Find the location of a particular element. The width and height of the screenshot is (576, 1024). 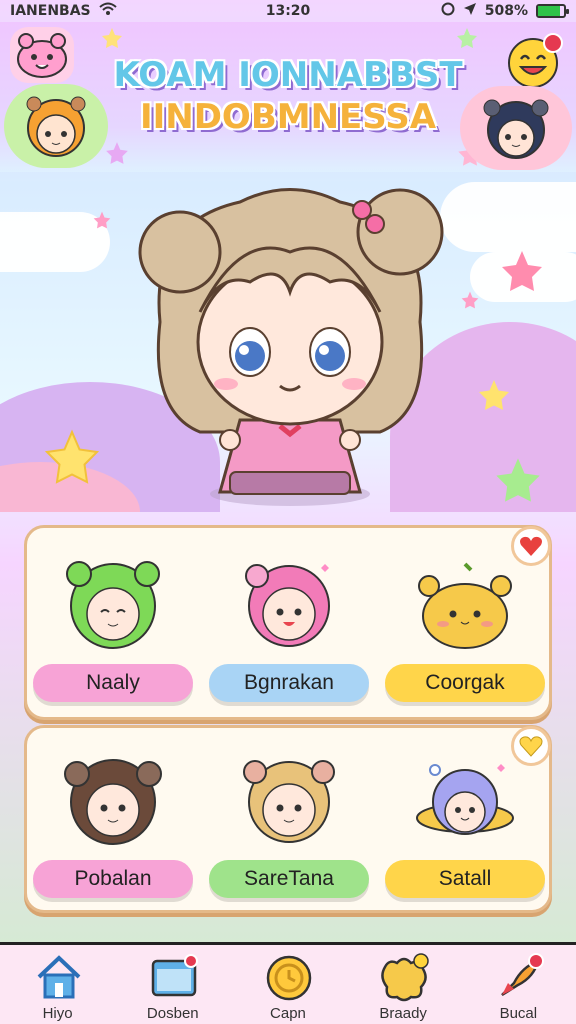

coin-icon is located at coordinates (289, 978).